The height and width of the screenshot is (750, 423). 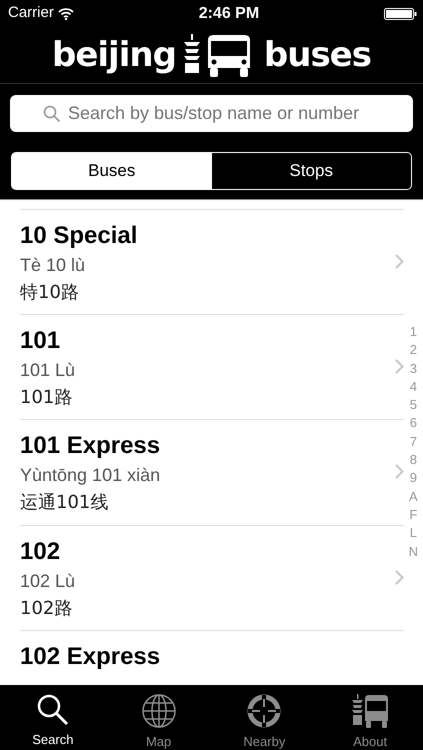 What do you see at coordinates (79, 236) in the screenshot?
I see `route-name: 10 Special` at bounding box center [79, 236].